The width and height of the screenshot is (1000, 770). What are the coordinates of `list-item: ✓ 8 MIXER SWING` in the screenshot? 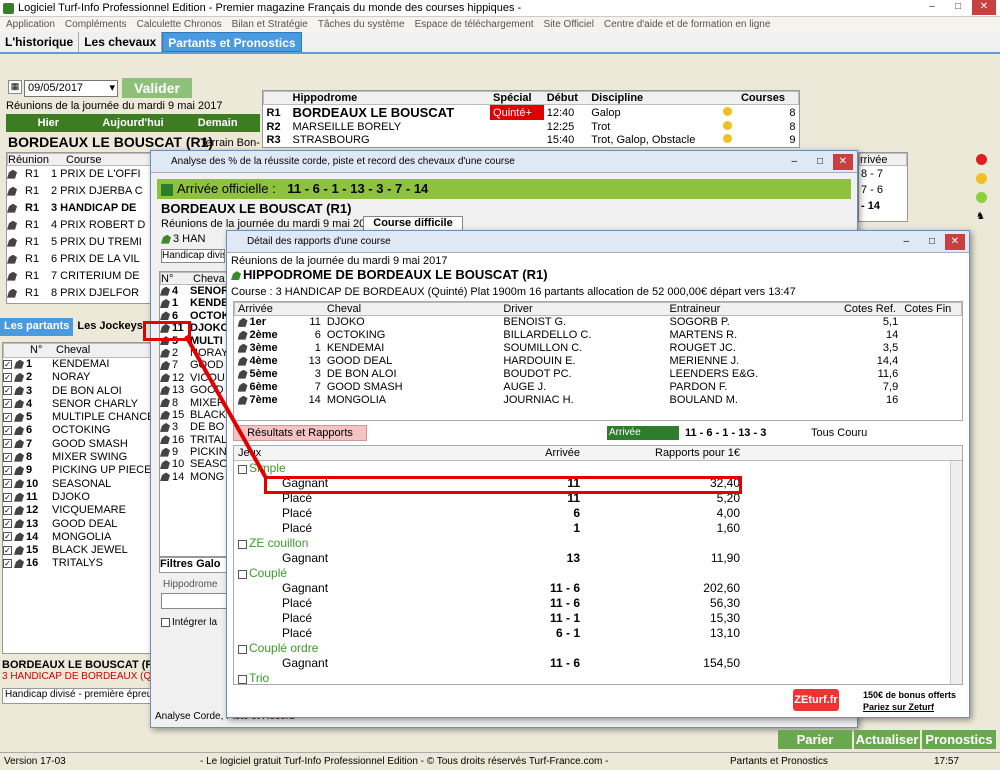 It's located at (81, 457).